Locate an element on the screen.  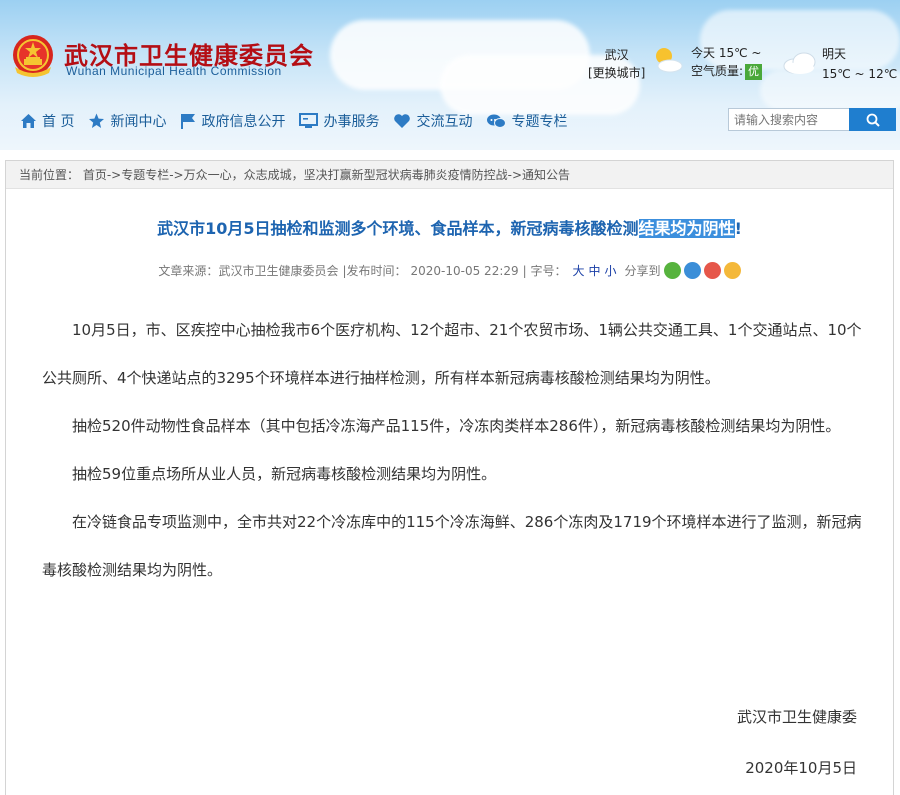
signature-date: 2020年10月5日 is located at coordinates (801, 768).